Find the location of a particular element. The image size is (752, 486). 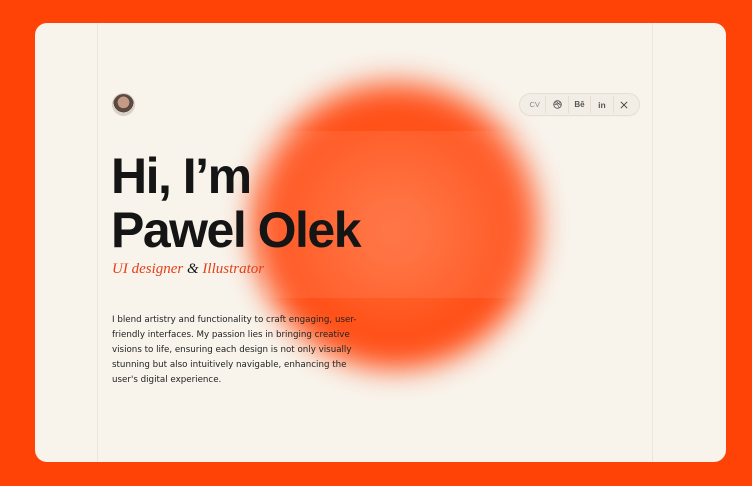

cv-link: CV is located at coordinates (535, 104).